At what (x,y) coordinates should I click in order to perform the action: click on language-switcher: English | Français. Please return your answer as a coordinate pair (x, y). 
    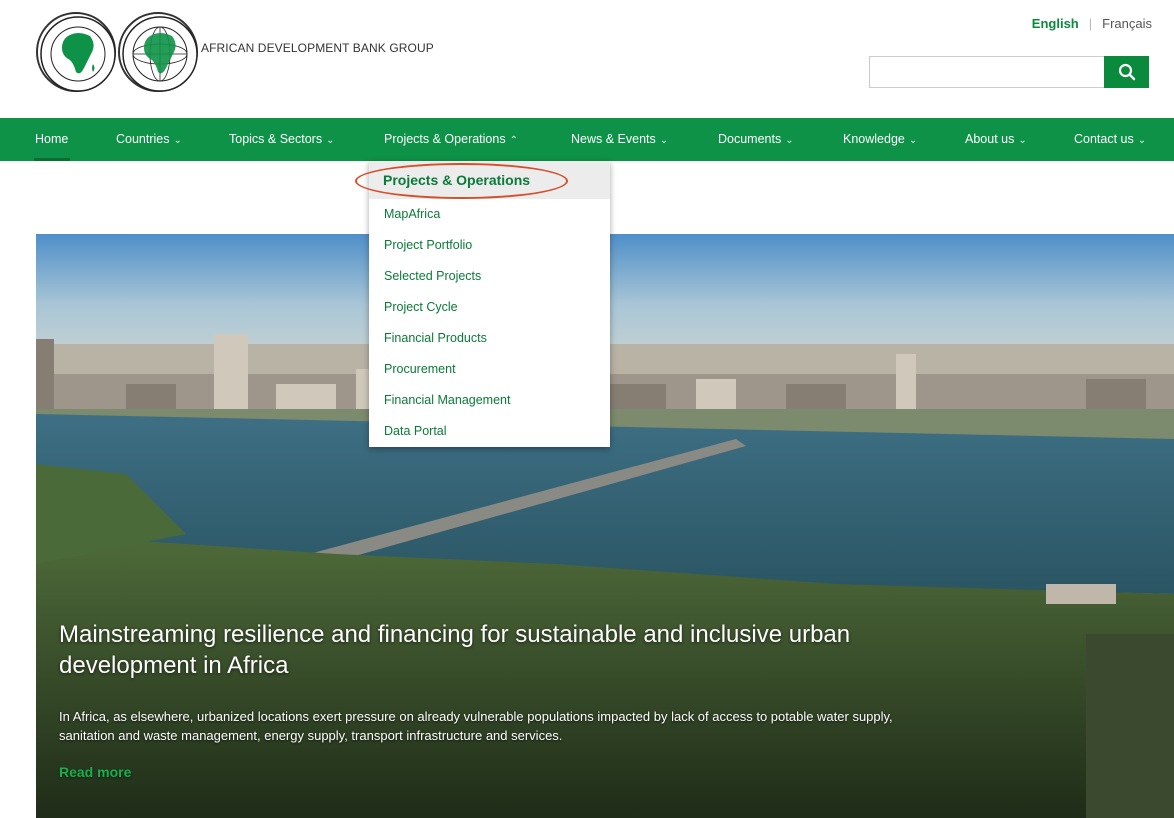
    Looking at the image, I should click on (1092, 23).